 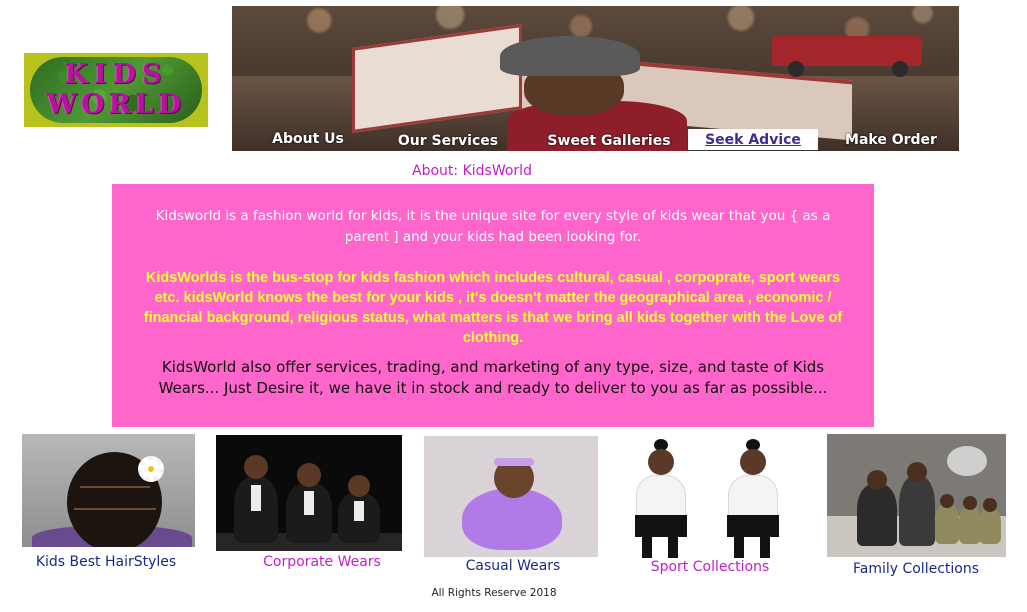 I want to click on kidsworld-logo: KIDS WORLD, so click(x=116, y=90).